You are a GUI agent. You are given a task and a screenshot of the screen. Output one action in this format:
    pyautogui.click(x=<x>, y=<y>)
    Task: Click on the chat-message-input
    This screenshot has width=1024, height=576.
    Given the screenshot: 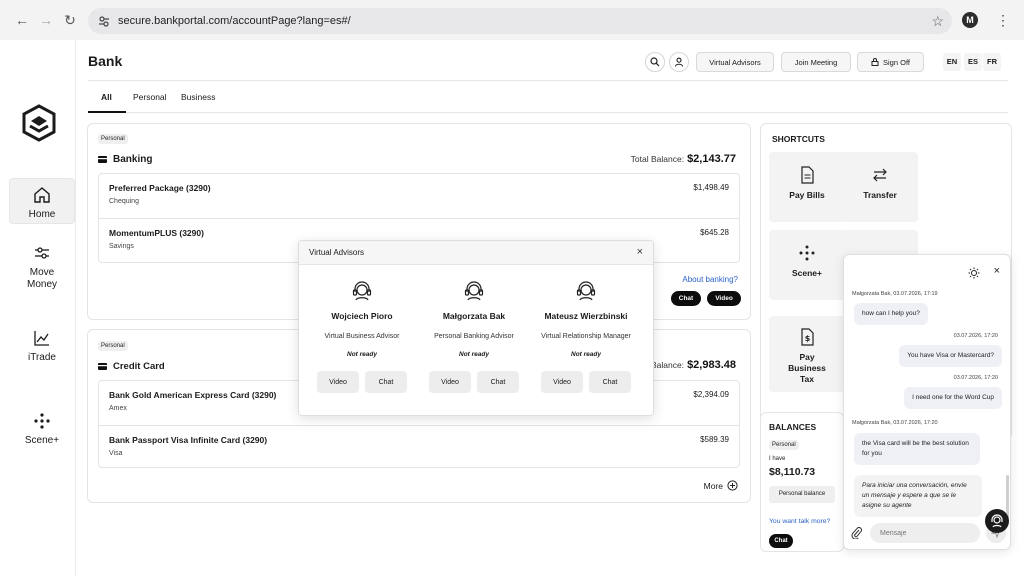 What is the action you would take?
    pyautogui.click(x=925, y=533)
    